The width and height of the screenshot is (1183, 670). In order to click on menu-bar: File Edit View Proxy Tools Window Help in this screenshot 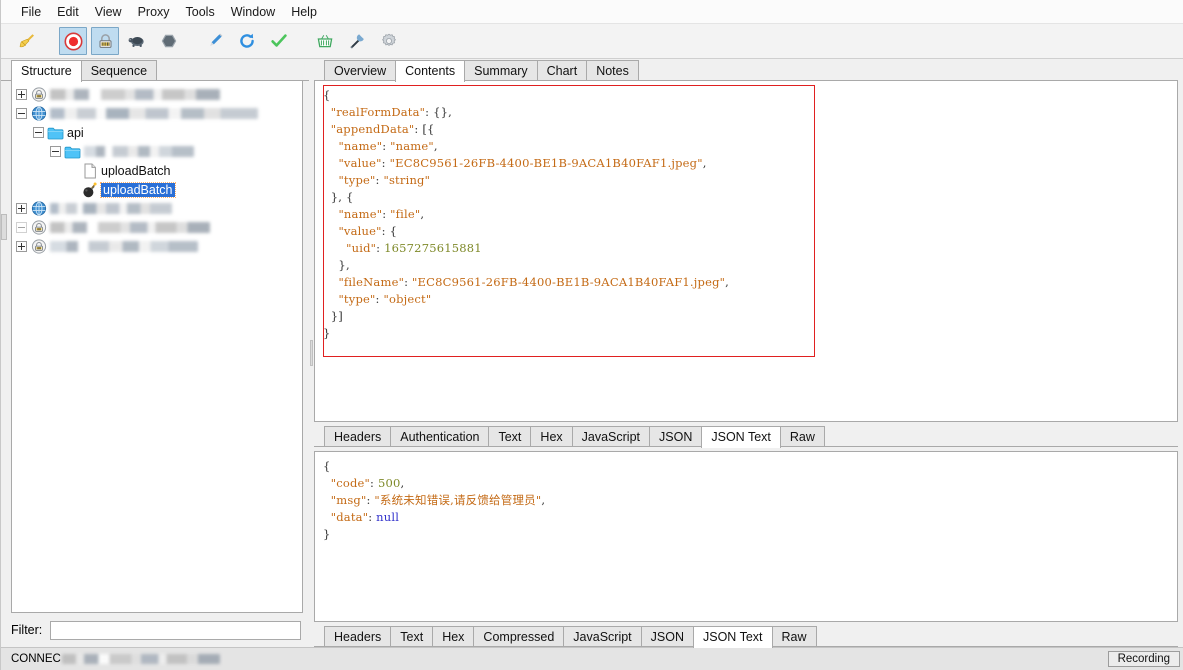, I will do `click(592, 12)`.